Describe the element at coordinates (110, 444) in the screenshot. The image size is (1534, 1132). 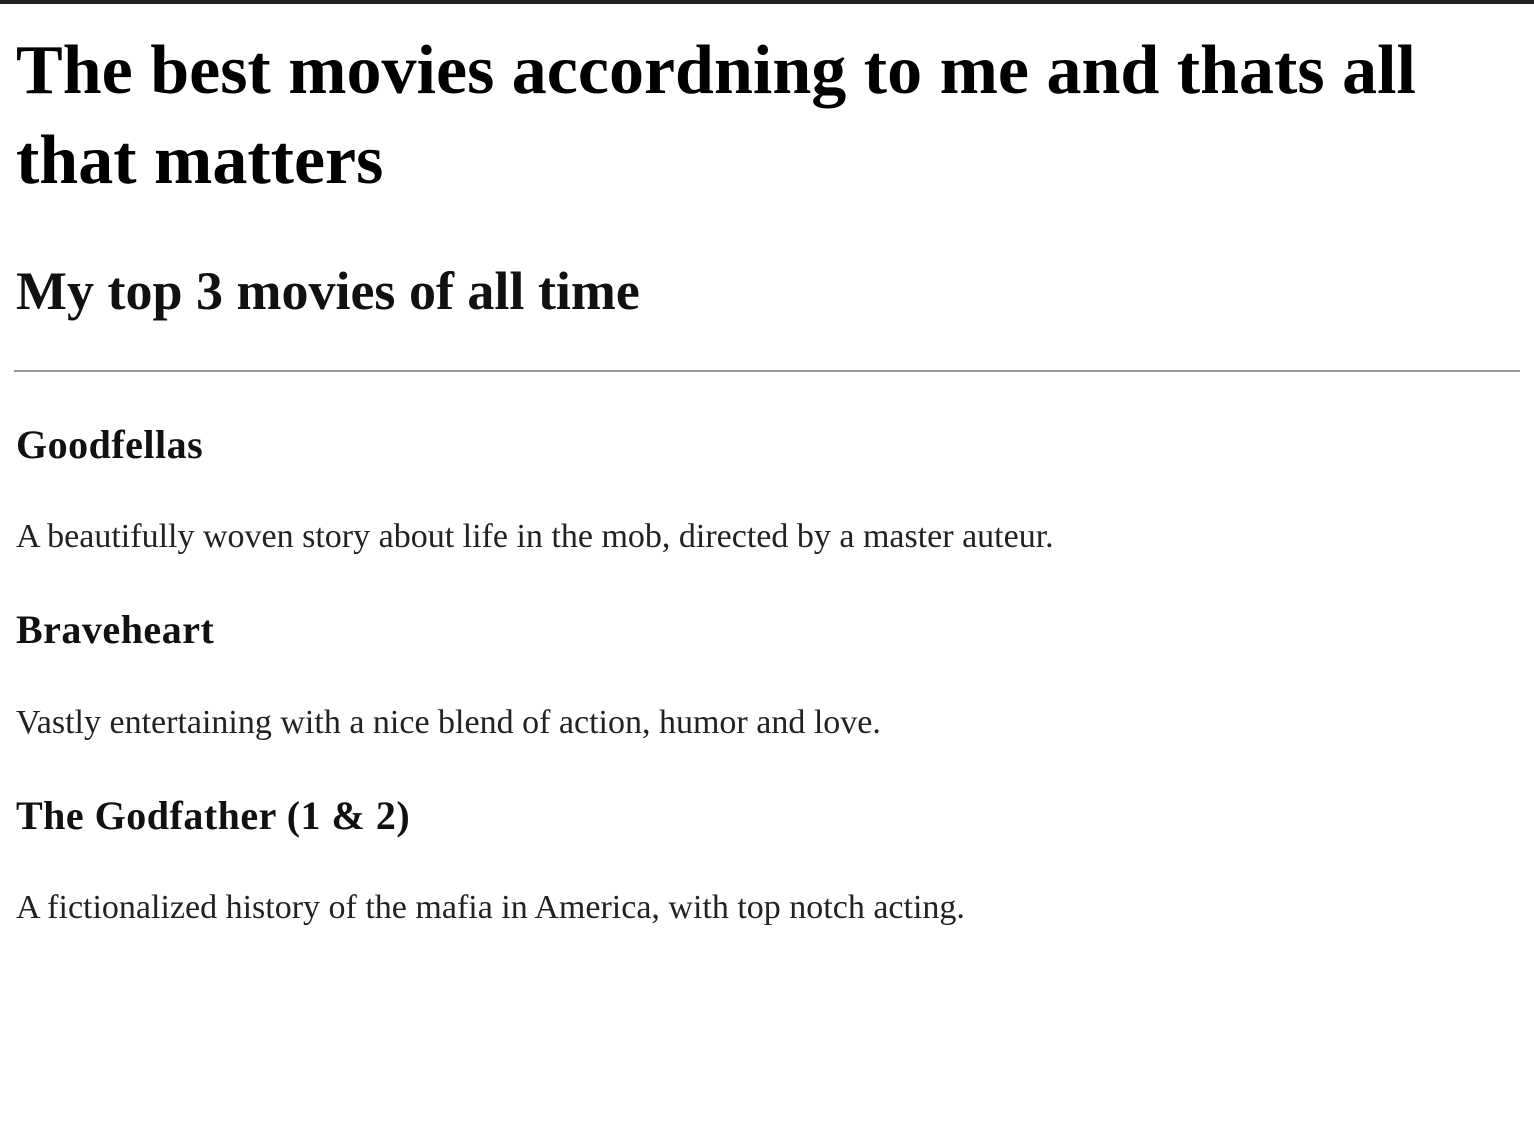
I see `movie-title-goodfellas: Goodfellas` at that location.